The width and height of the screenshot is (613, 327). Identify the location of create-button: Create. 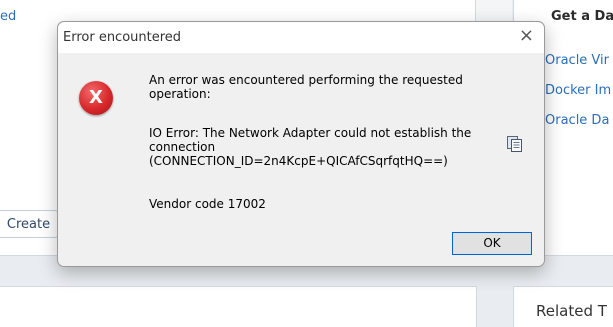
(29, 224).